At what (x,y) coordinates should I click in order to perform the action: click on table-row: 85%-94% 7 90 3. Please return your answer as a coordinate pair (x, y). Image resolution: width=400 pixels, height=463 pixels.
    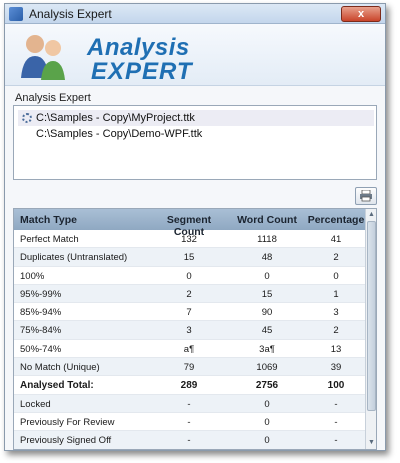
    Looking at the image, I should click on (190, 312).